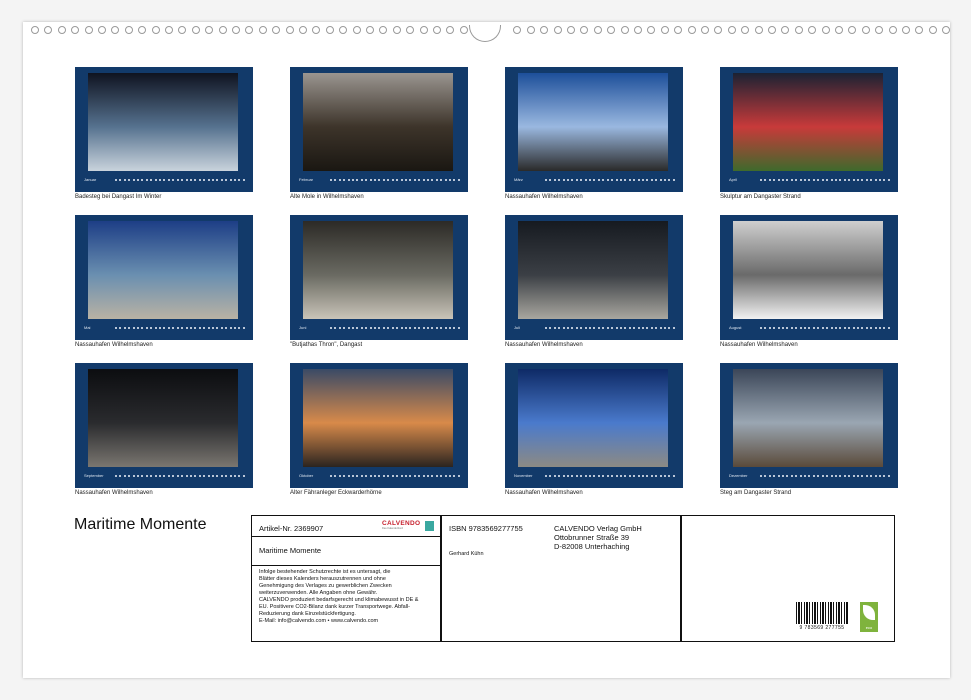 Image resolution: width=971 pixels, height=700 pixels. What do you see at coordinates (466, 554) in the screenshot?
I see `author: Gerhard Kühn` at bounding box center [466, 554].